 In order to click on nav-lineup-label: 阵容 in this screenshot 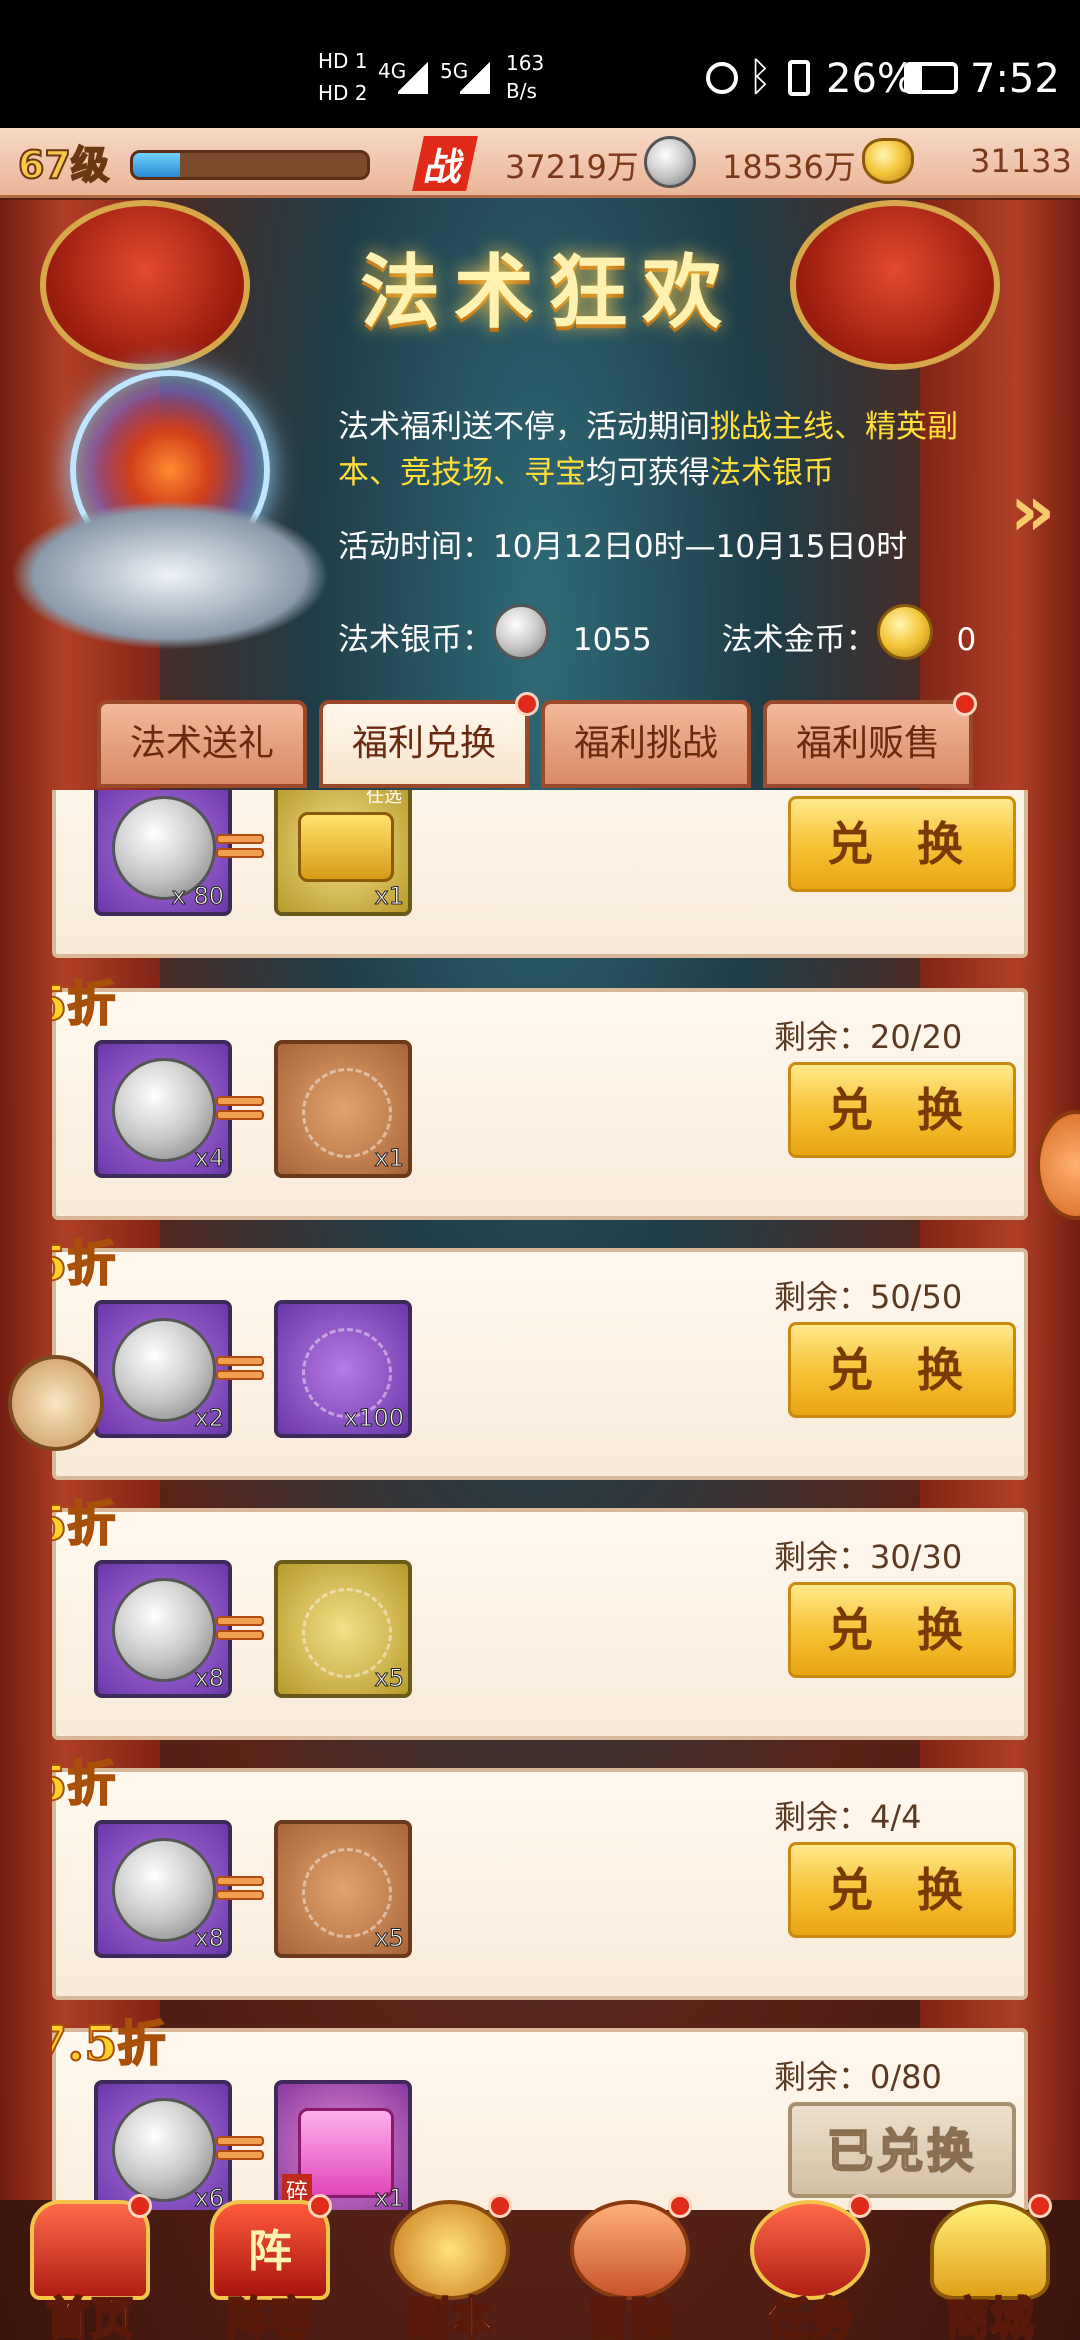, I will do `click(270, 2316)`.